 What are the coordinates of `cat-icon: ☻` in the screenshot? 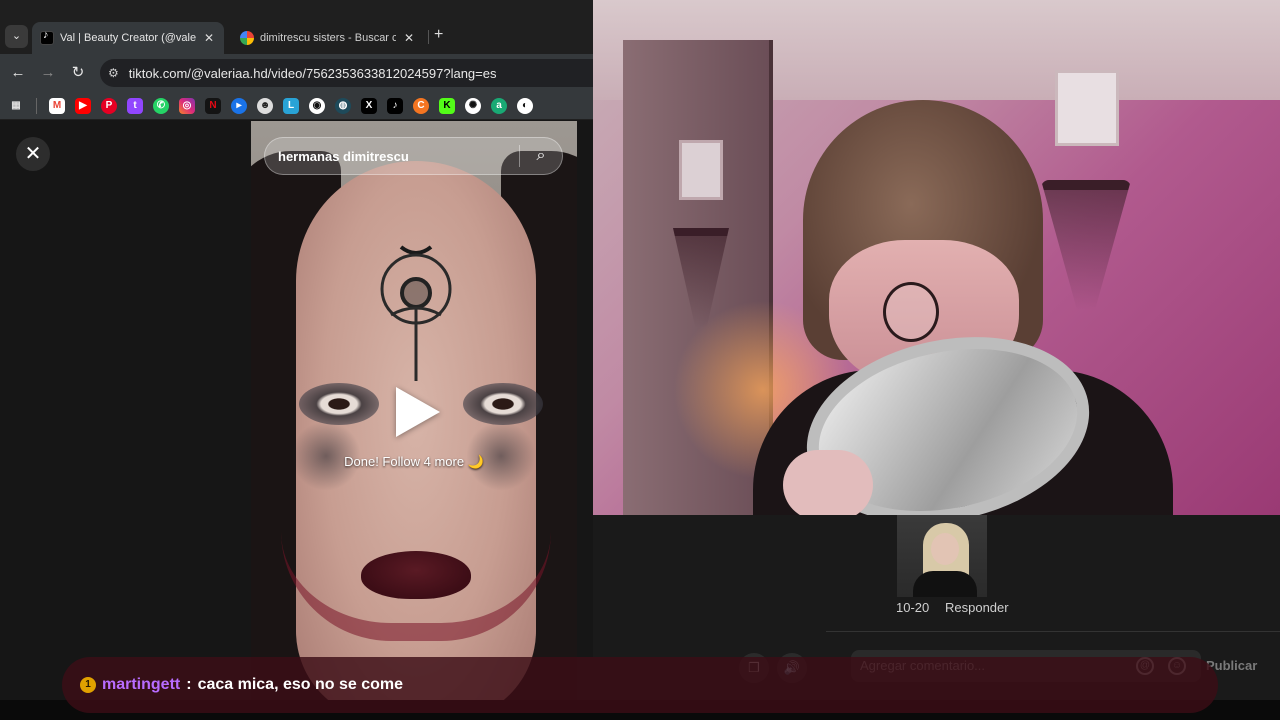 It's located at (265, 105).